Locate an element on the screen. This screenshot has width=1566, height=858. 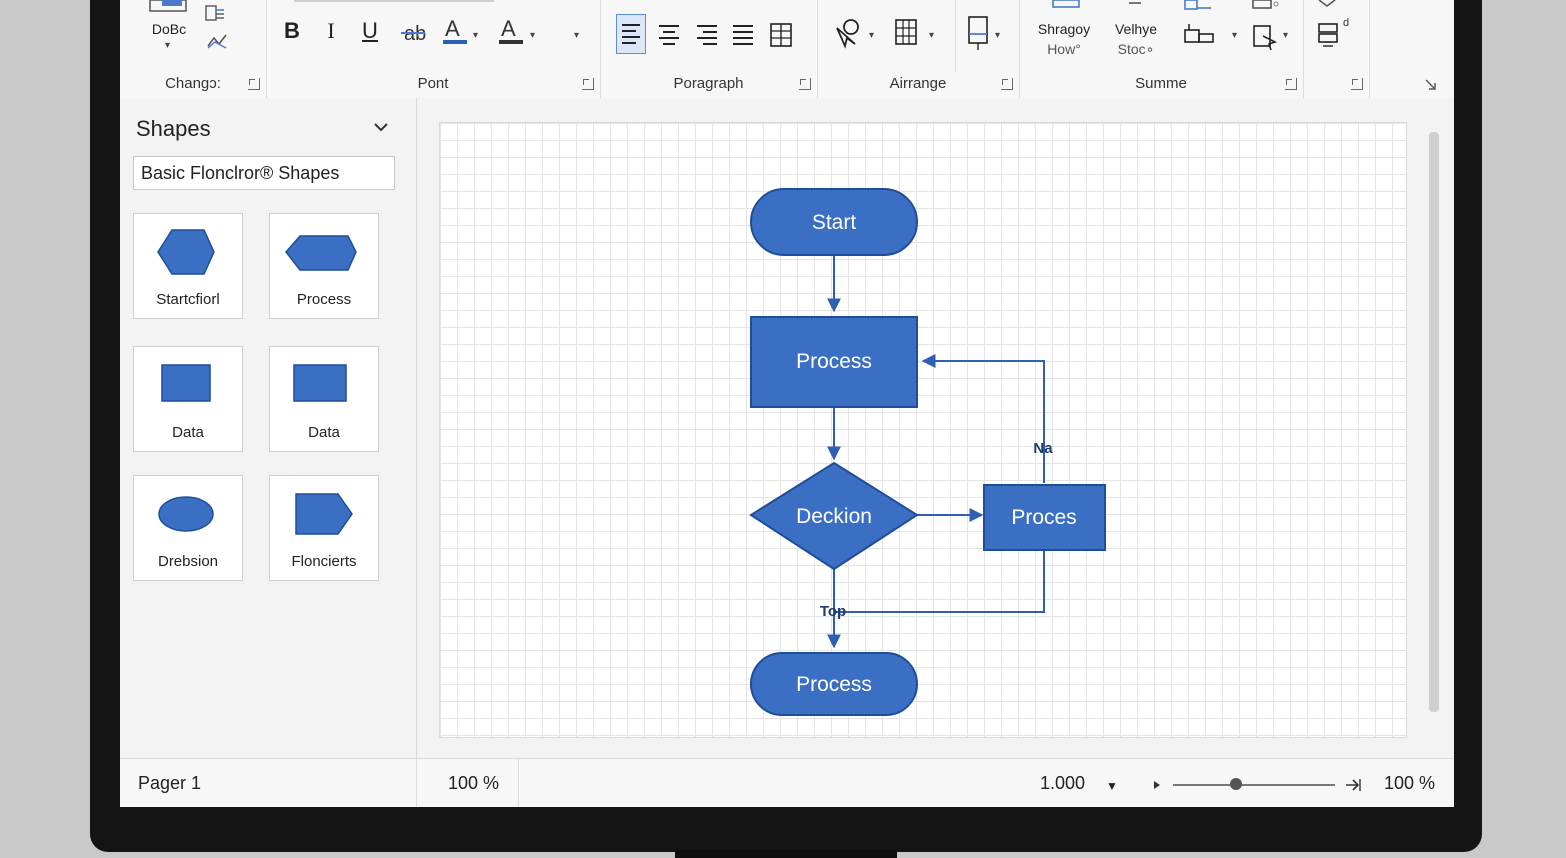
vertical-scrollbar is located at coordinates (1434, 422).